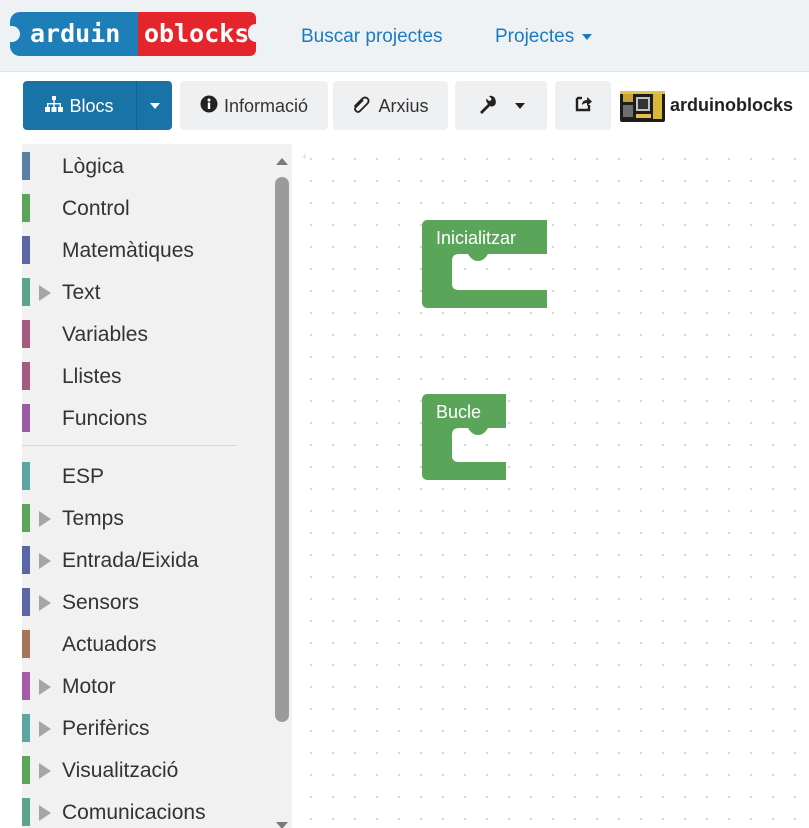  What do you see at coordinates (134, 812) in the screenshot?
I see `toolbox-category-label: Comunicacions` at bounding box center [134, 812].